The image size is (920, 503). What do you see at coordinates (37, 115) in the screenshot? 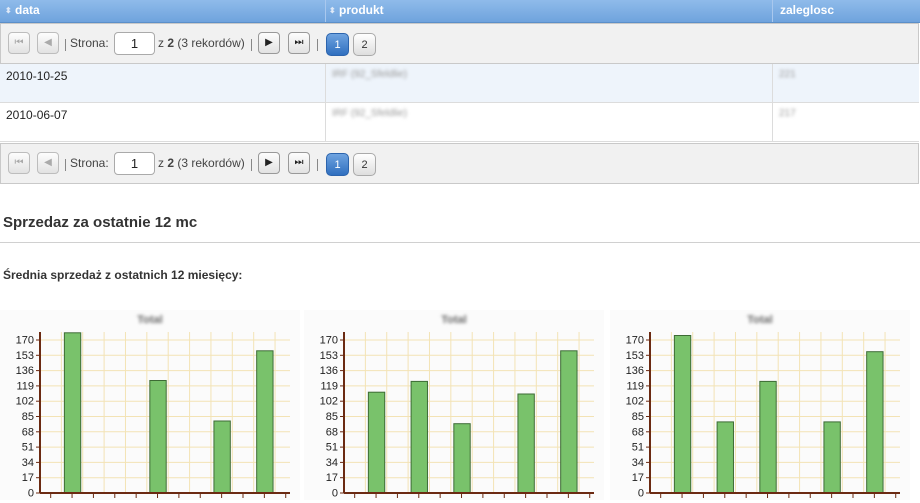
I see `cell-data: 2010-06-07` at bounding box center [37, 115].